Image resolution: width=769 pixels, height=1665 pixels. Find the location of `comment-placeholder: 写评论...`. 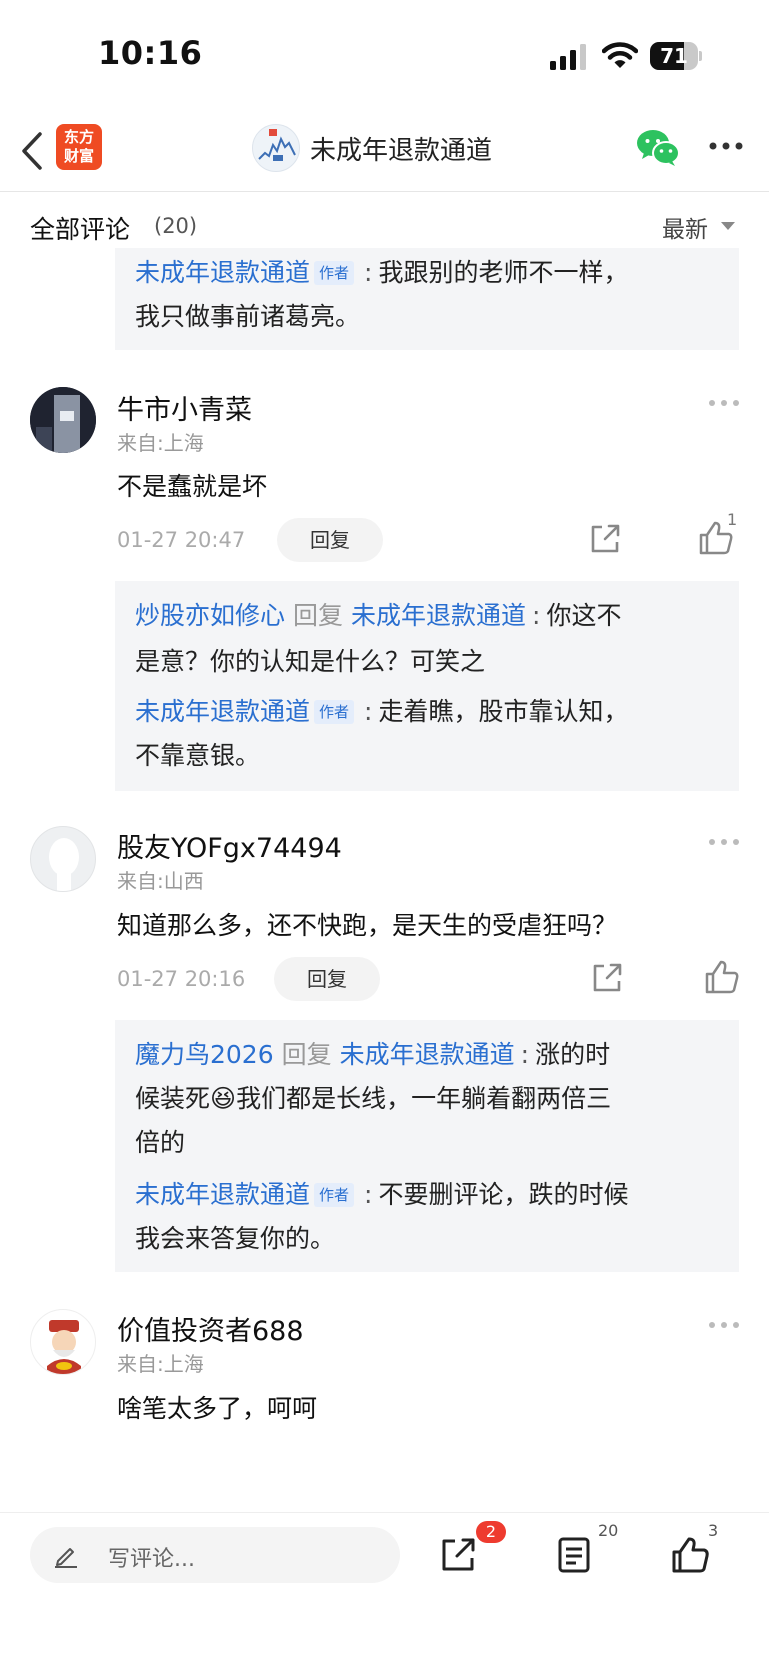

comment-placeholder: 写评论... is located at coordinates (151, 1559).